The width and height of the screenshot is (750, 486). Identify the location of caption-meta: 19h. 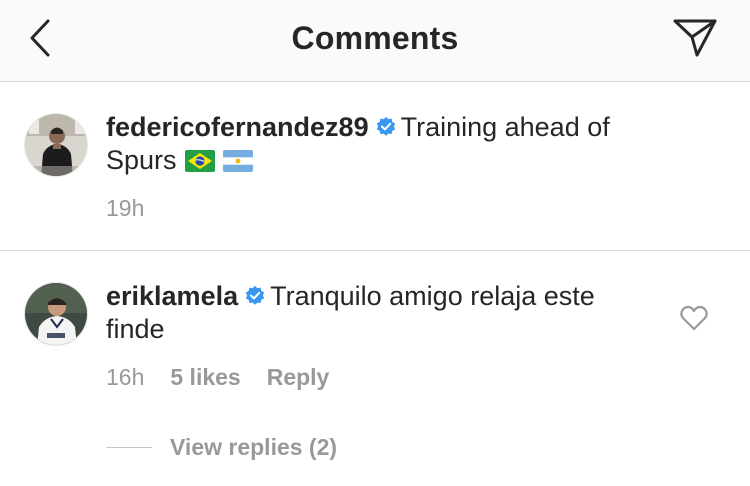
(125, 208).